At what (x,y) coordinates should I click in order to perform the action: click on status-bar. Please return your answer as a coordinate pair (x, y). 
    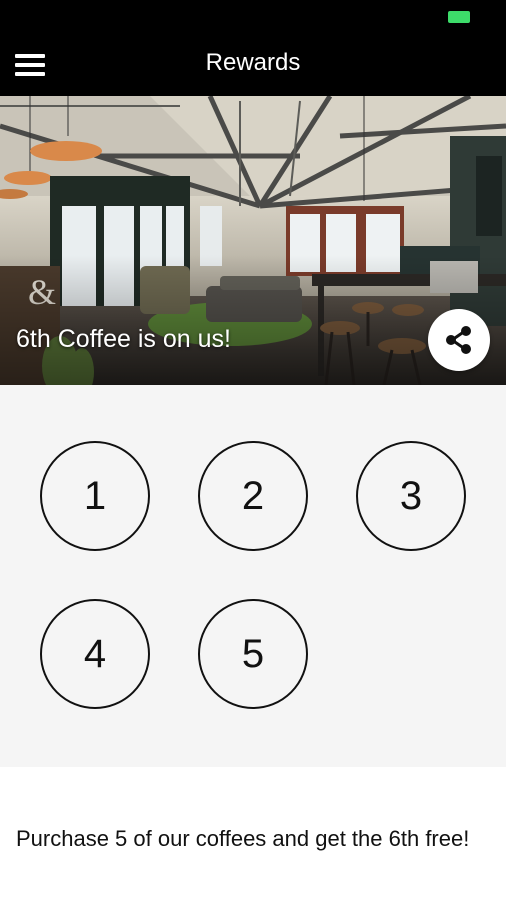
    Looking at the image, I should click on (253, 17).